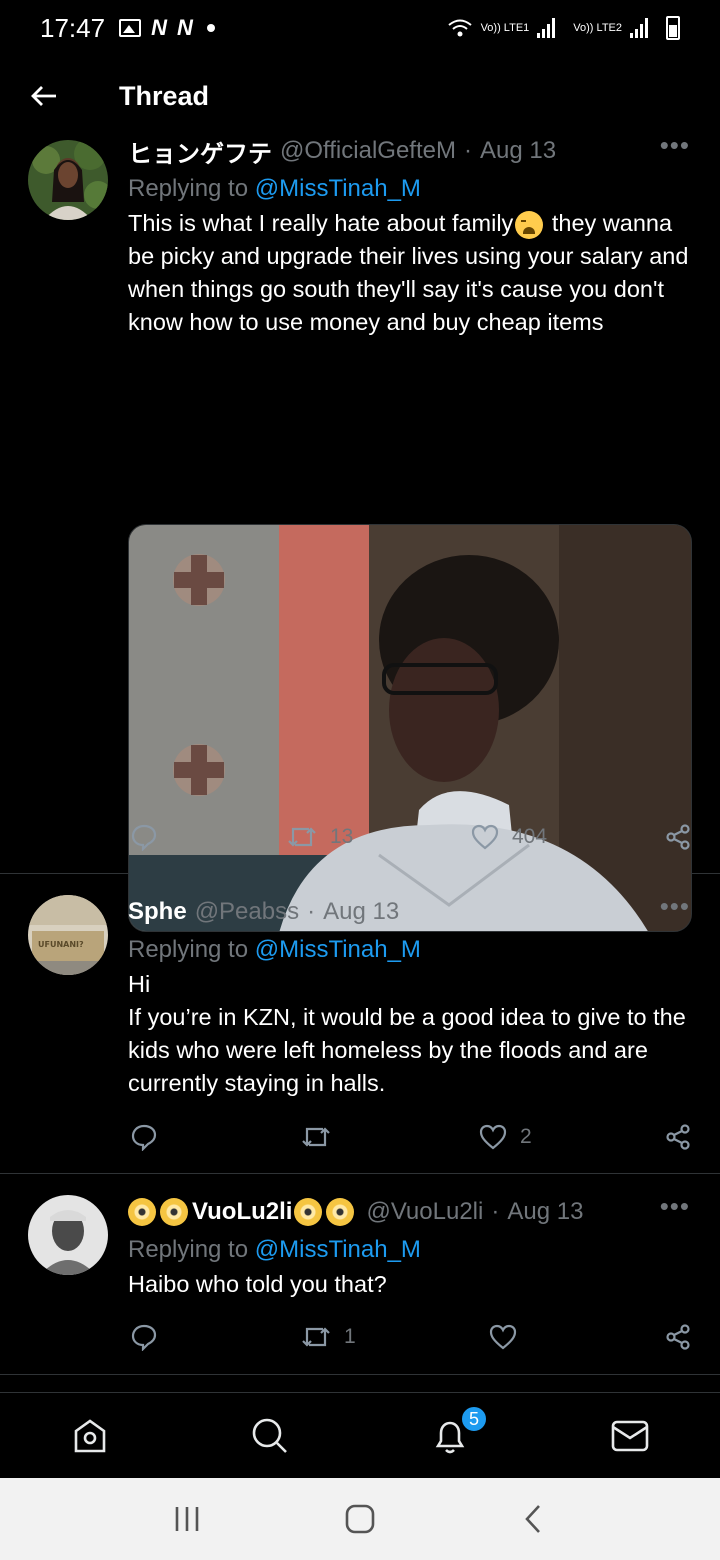 This screenshot has width=720, height=1560. What do you see at coordinates (68, 935) in the screenshot?
I see `avatar: UFUNANI?` at bounding box center [68, 935].